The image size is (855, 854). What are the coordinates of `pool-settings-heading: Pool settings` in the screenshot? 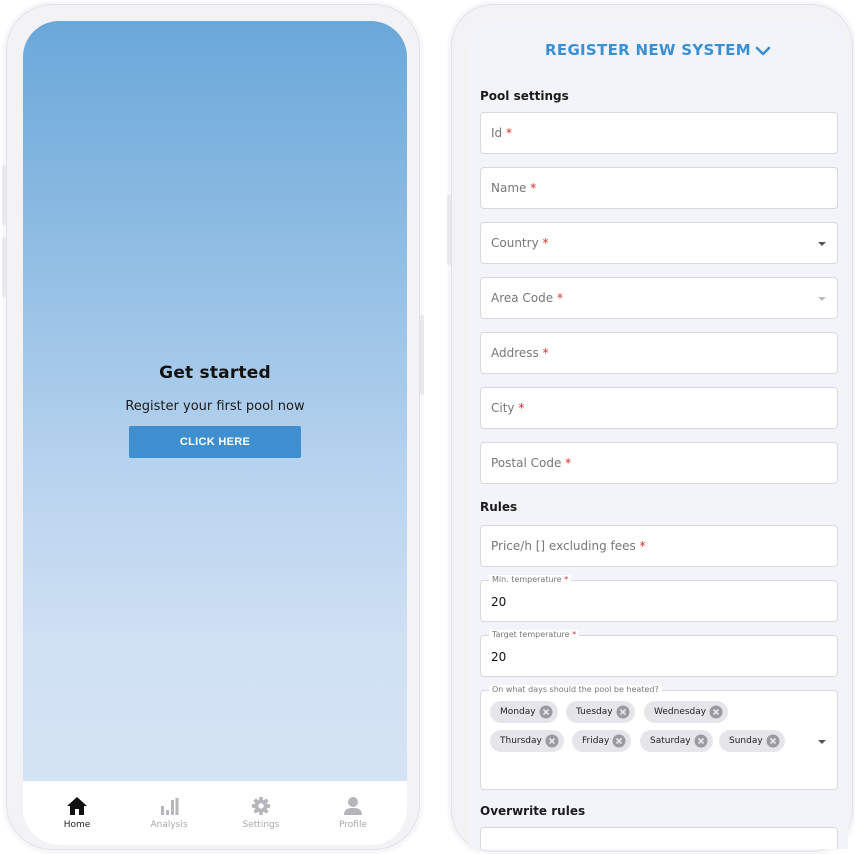 It's located at (524, 96).